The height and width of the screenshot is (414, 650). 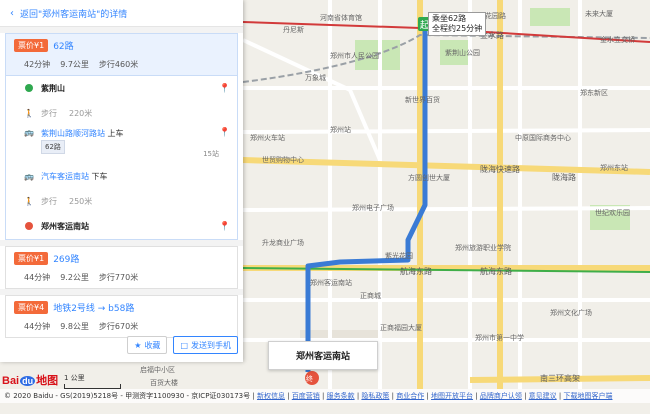 I want to click on footer-link: 服务条款, so click(x=341, y=396).